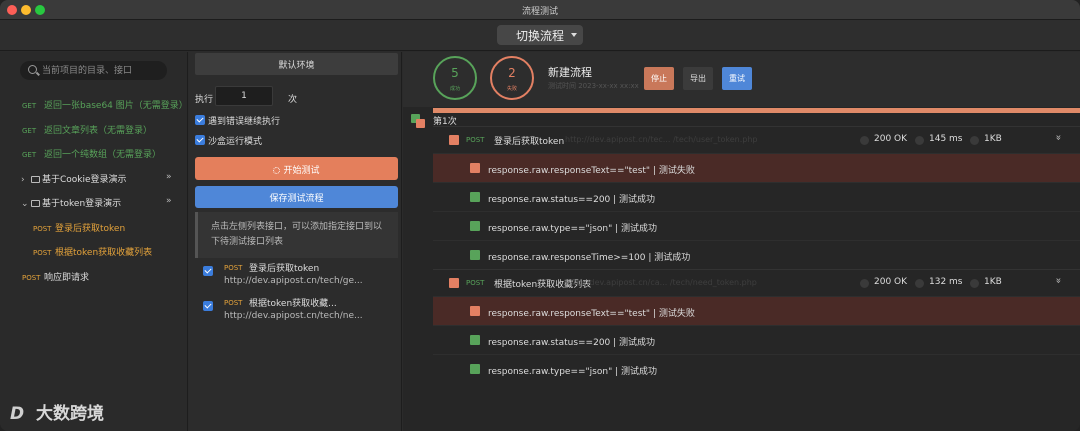  I want to click on progress-bar, so click(756, 110).